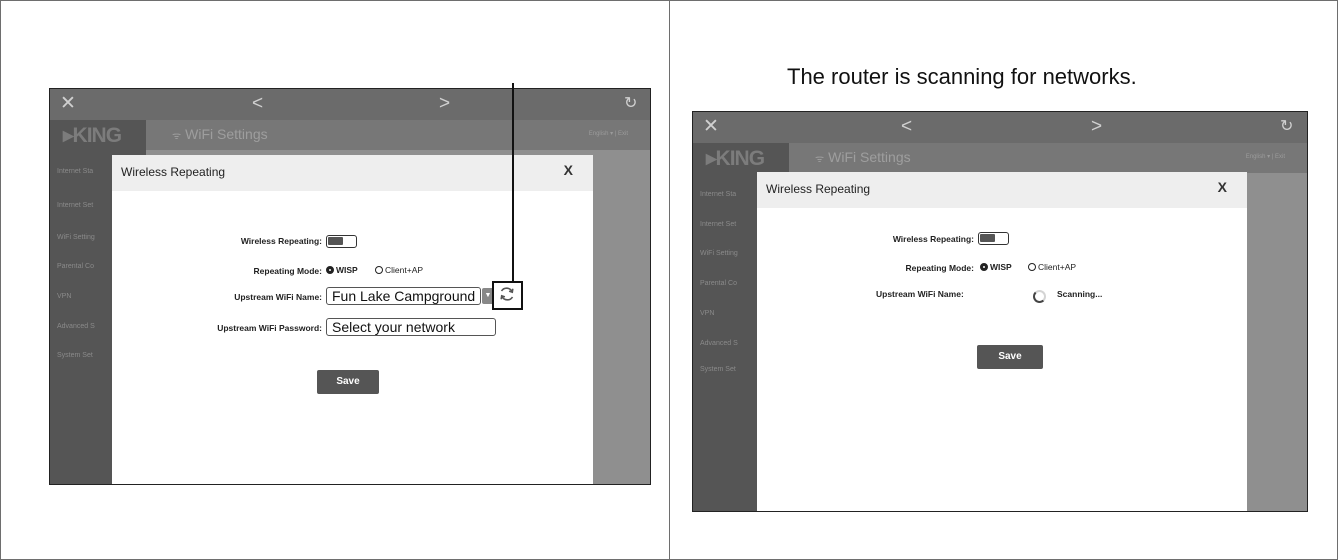  I want to click on spinner-icon, so click(1039, 296).